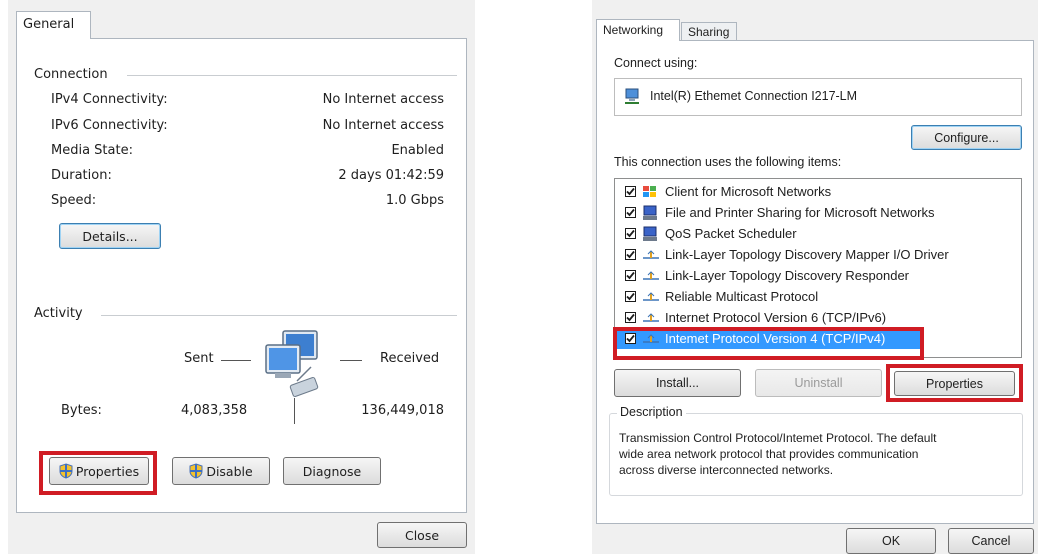  Describe the element at coordinates (292, 364) in the screenshot. I see `network-computers-icon` at that location.